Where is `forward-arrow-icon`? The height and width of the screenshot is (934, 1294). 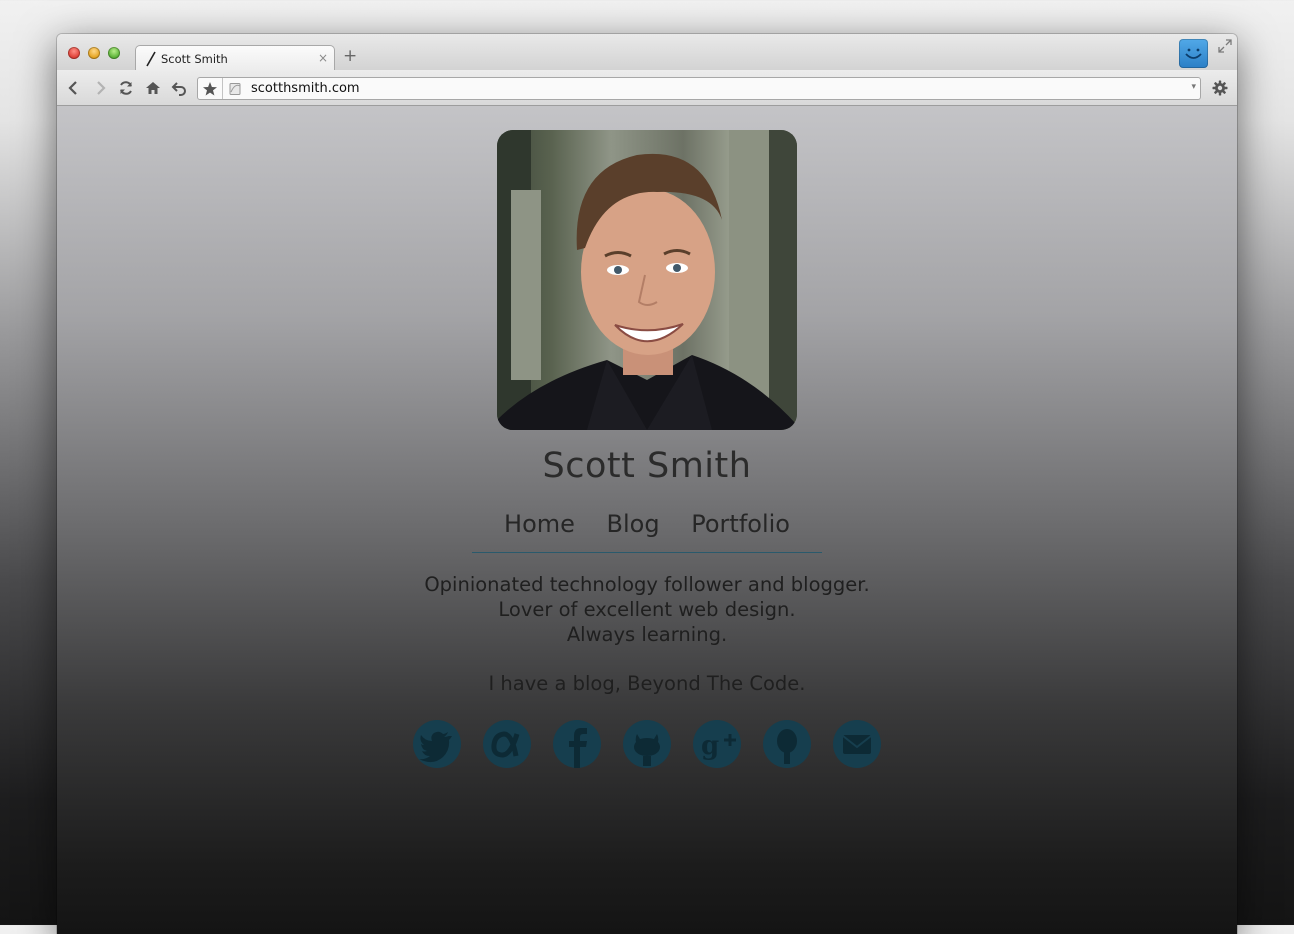 forward-arrow-icon is located at coordinates (100, 88).